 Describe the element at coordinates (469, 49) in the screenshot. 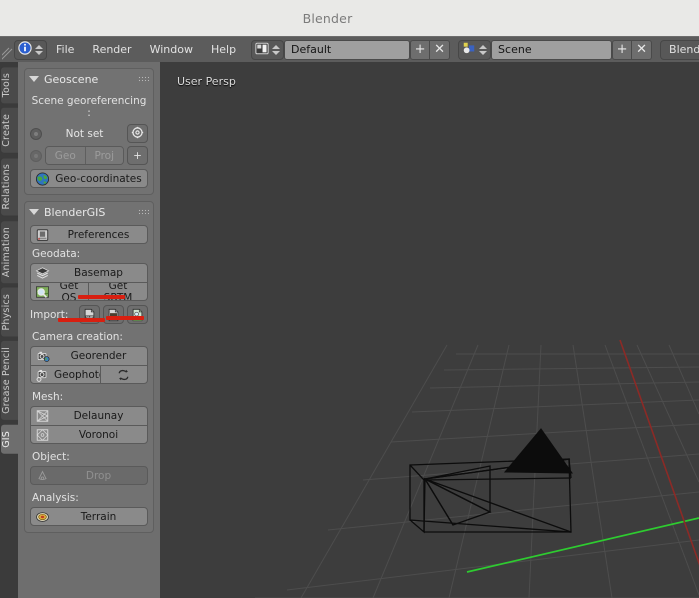

I see `scene-icon` at that location.